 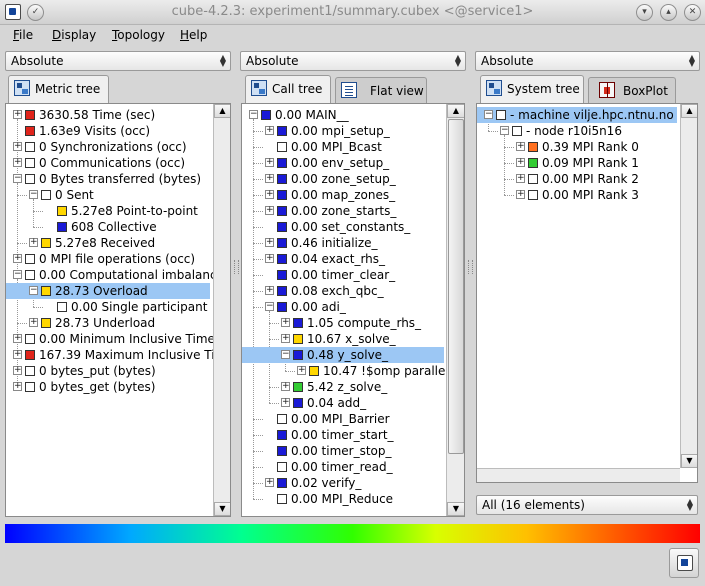 What do you see at coordinates (74, 35) in the screenshot?
I see `menu-display: Display` at bounding box center [74, 35].